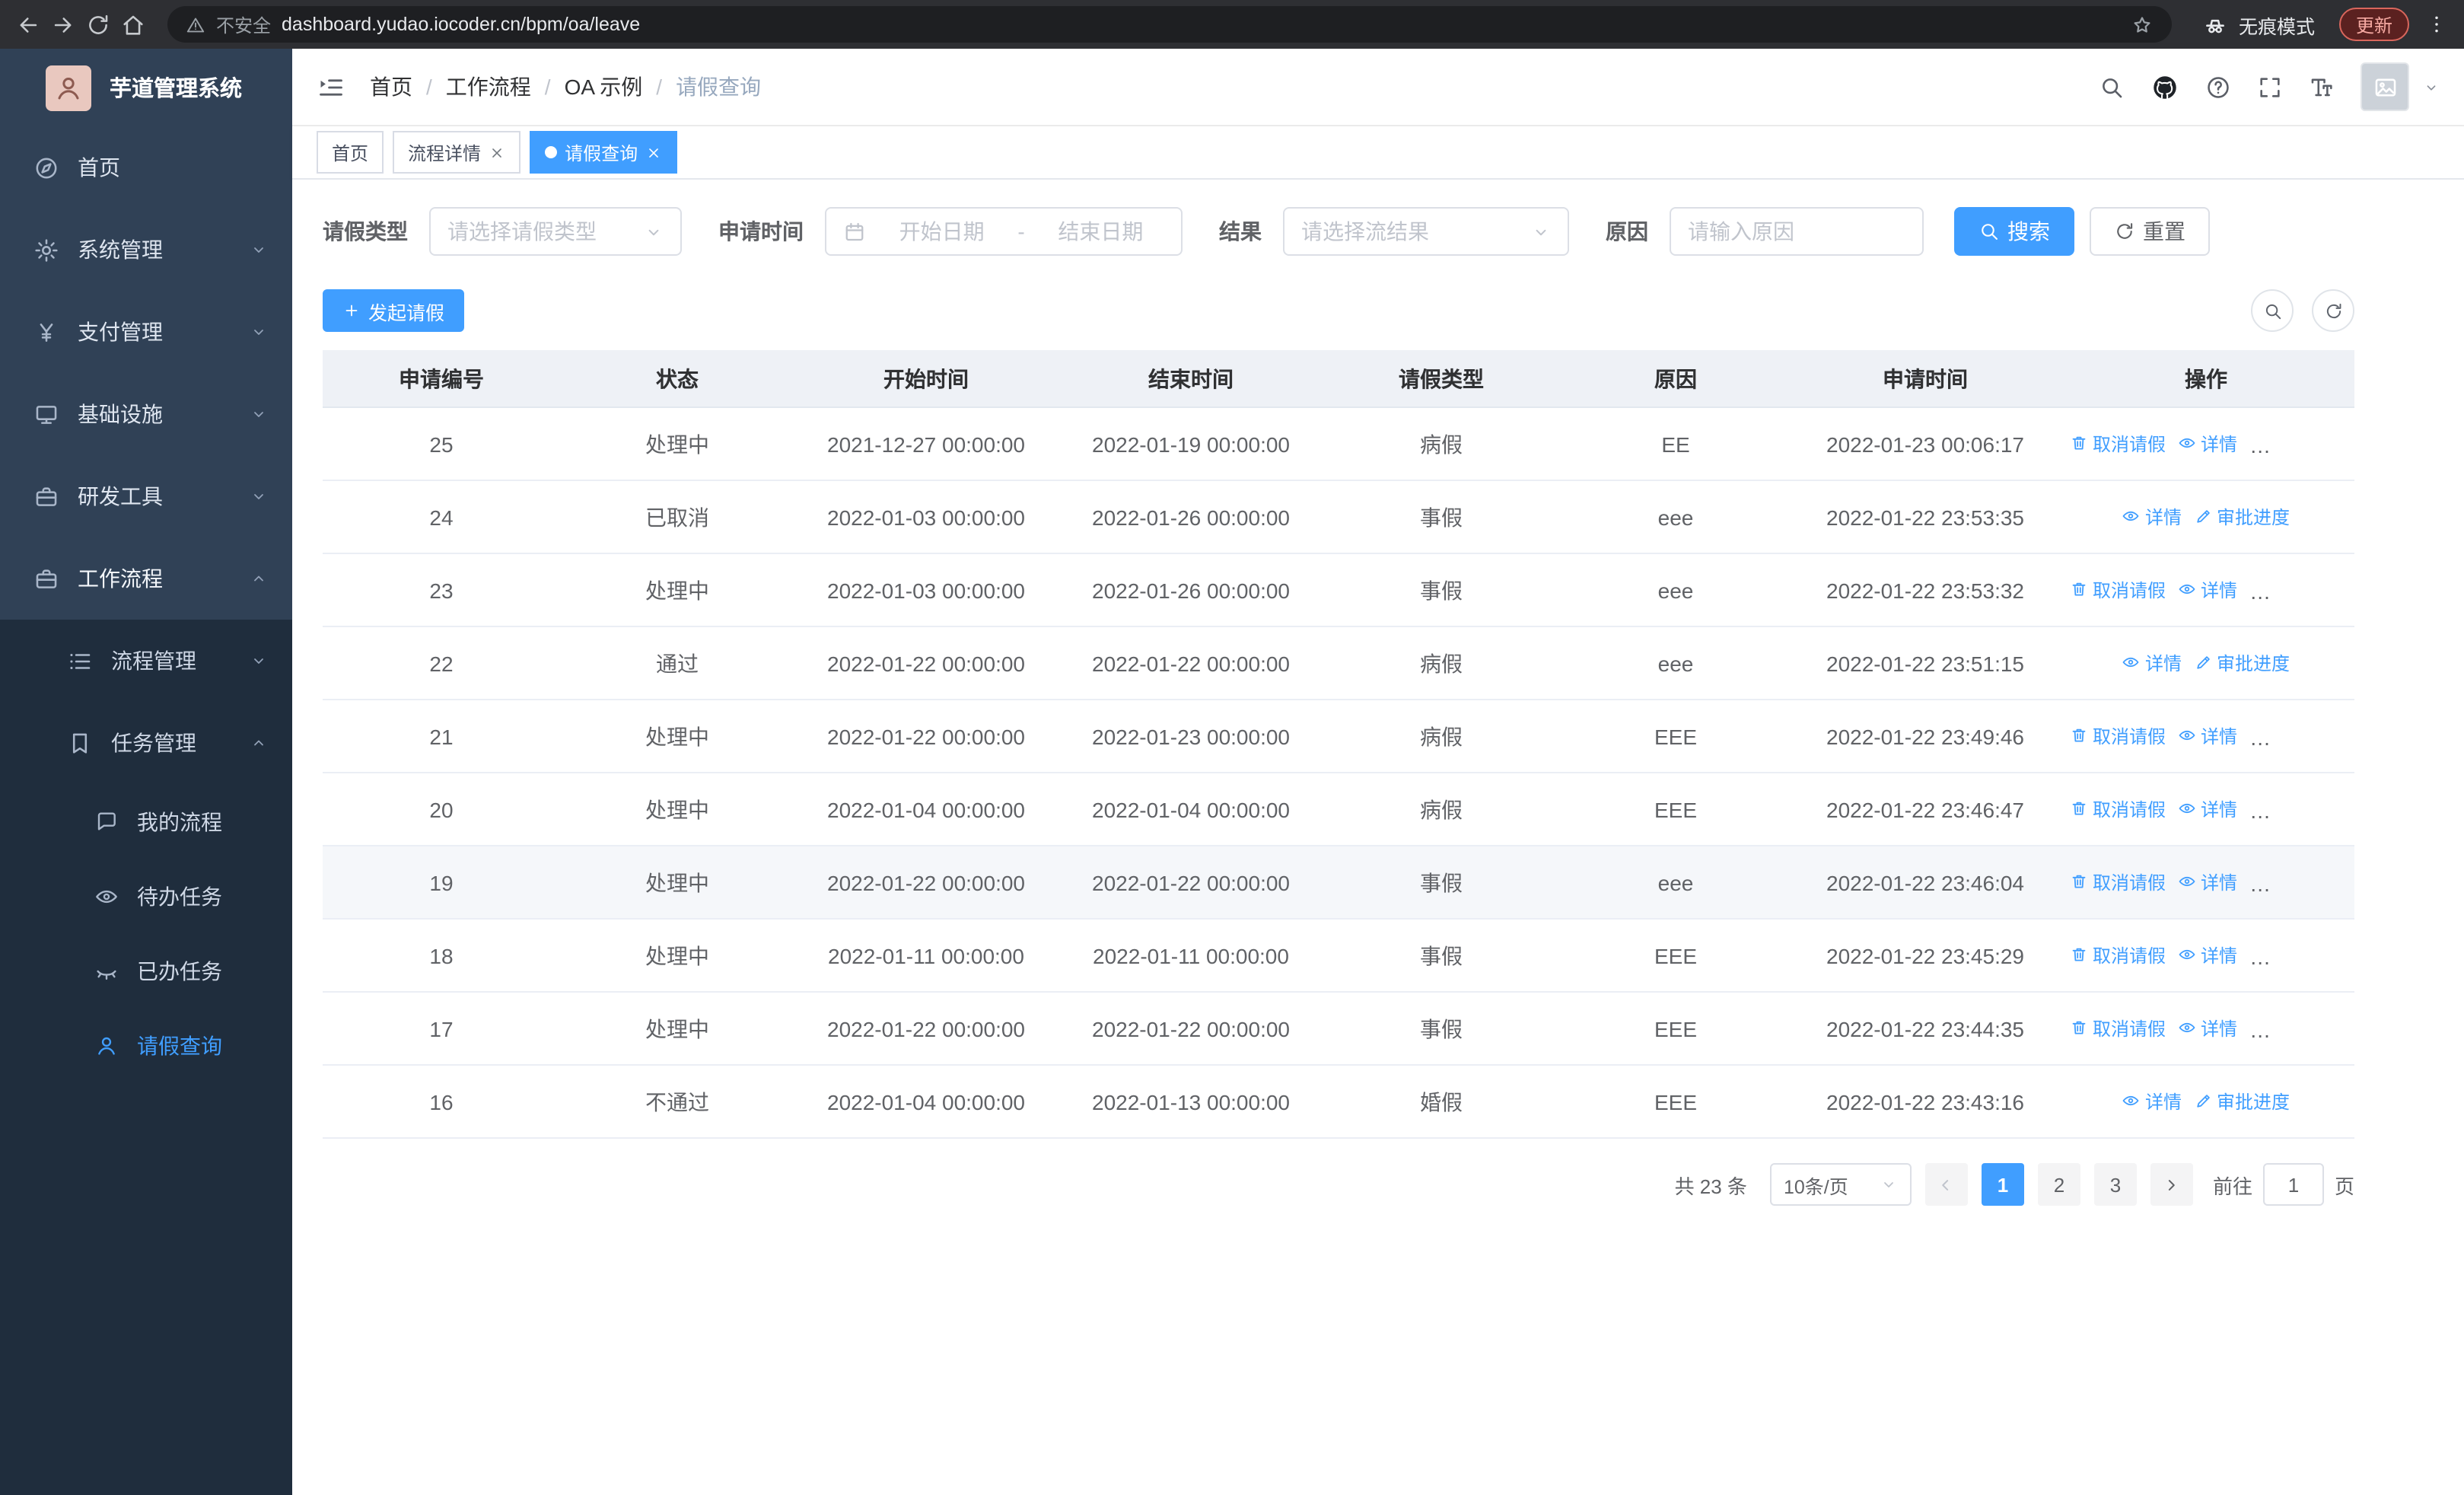  Describe the element at coordinates (331, 87) in the screenshot. I see `sidebar-collapse-icon` at that location.